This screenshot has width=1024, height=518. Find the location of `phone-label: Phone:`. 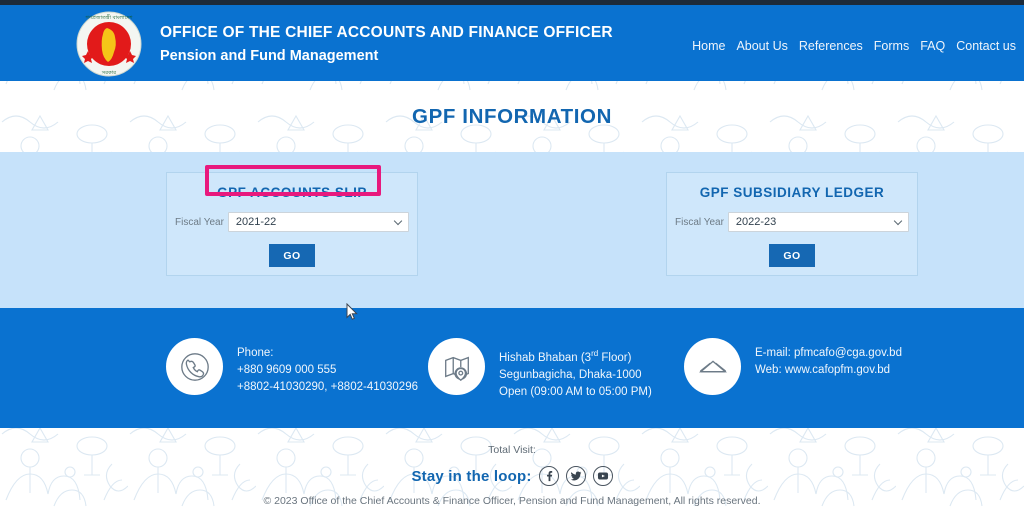

phone-label: Phone: is located at coordinates (255, 353).